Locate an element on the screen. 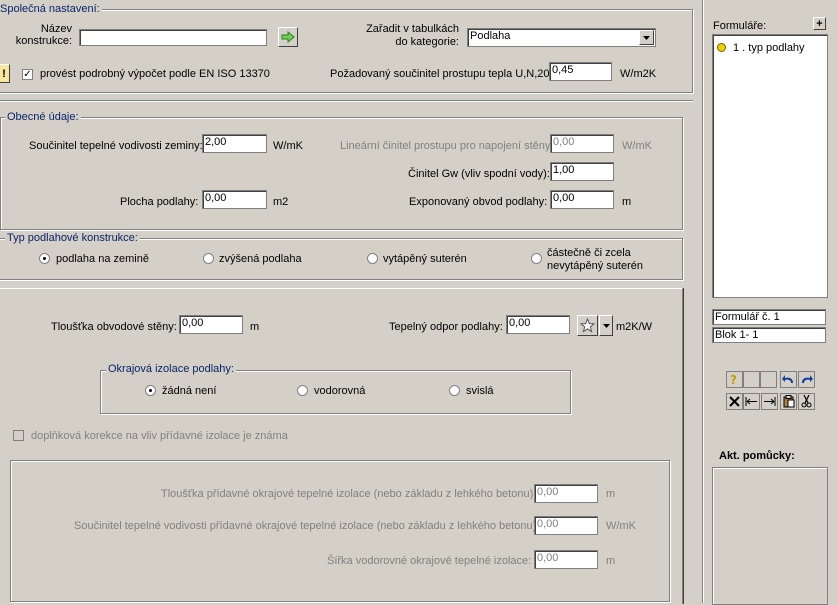  wall-thickness-label: Tloušťka obvodové stěny: is located at coordinates (114, 327).